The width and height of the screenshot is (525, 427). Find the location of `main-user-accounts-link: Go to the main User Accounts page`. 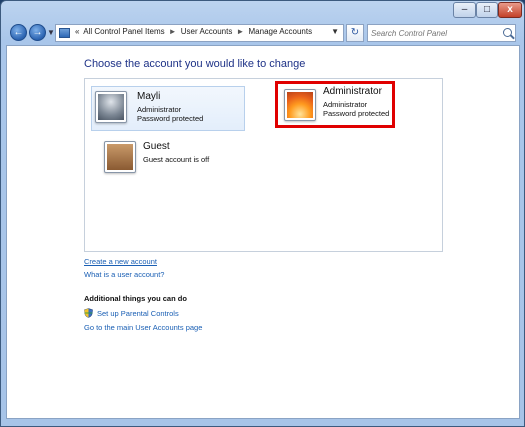

main-user-accounts-link: Go to the main User Accounts page is located at coordinates (143, 327).